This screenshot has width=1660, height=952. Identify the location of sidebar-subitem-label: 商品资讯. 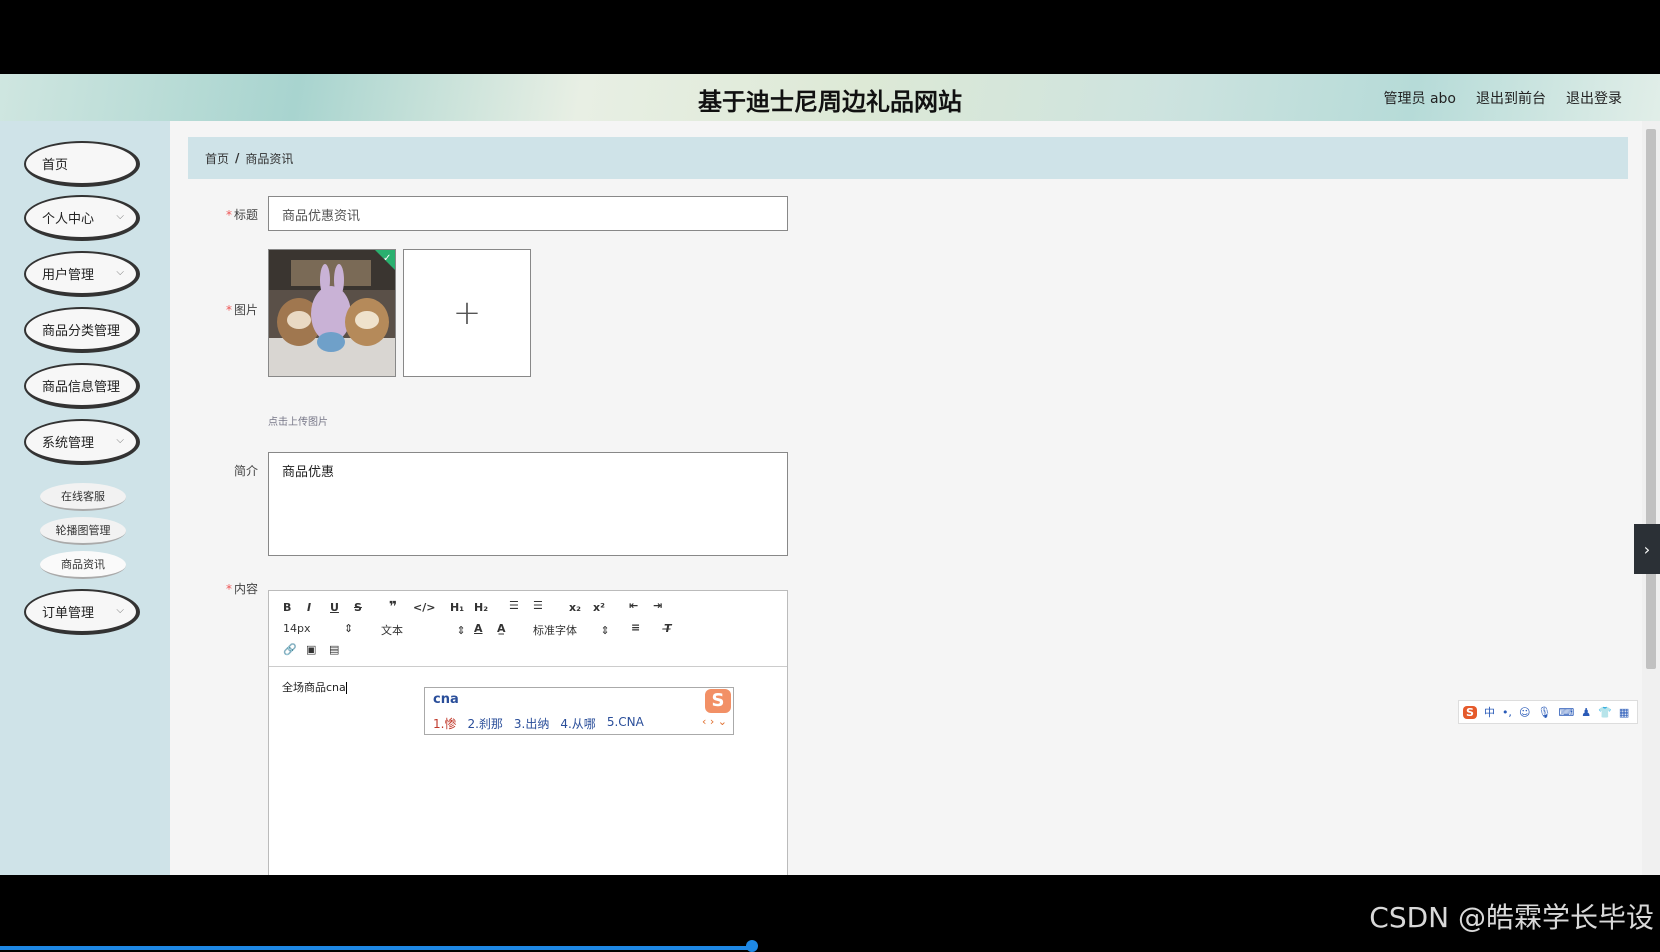
(83, 564).